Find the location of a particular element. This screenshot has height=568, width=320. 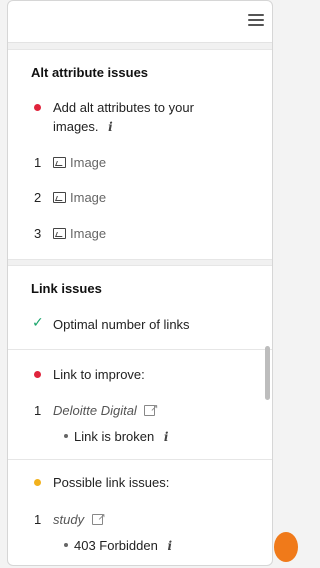

link-item-row: Deloitte Digital is located at coordinates (105, 409).